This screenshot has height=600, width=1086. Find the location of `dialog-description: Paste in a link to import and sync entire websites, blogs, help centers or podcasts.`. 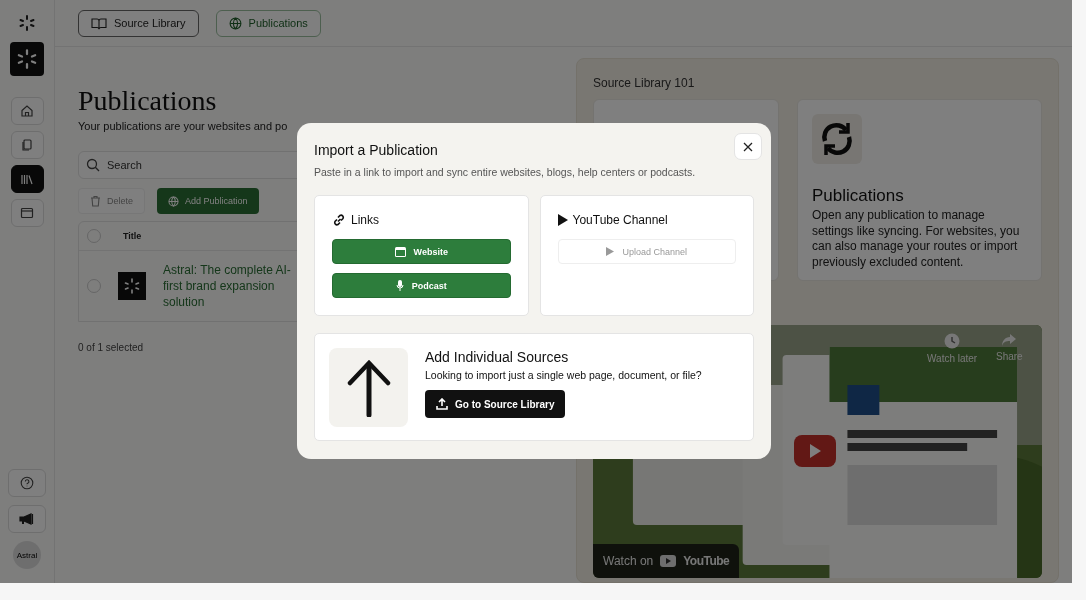

dialog-description: Paste in a link to import and sync entire websites, blogs, help centers or podcasts. is located at coordinates (505, 172).